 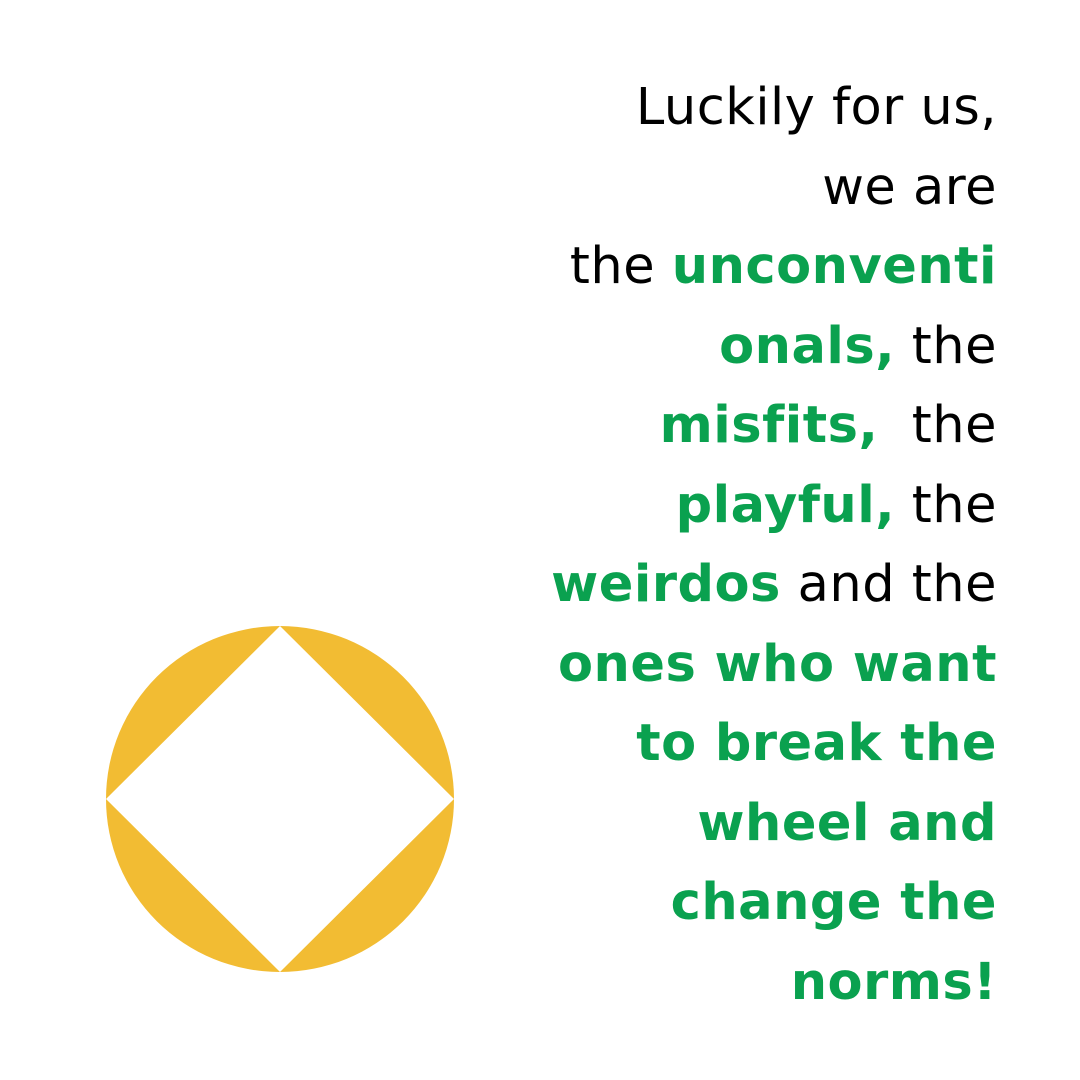 What do you see at coordinates (737, 983) in the screenshot?
I see `manifesto-line-12: norms!` at bounding box center [737, 983].